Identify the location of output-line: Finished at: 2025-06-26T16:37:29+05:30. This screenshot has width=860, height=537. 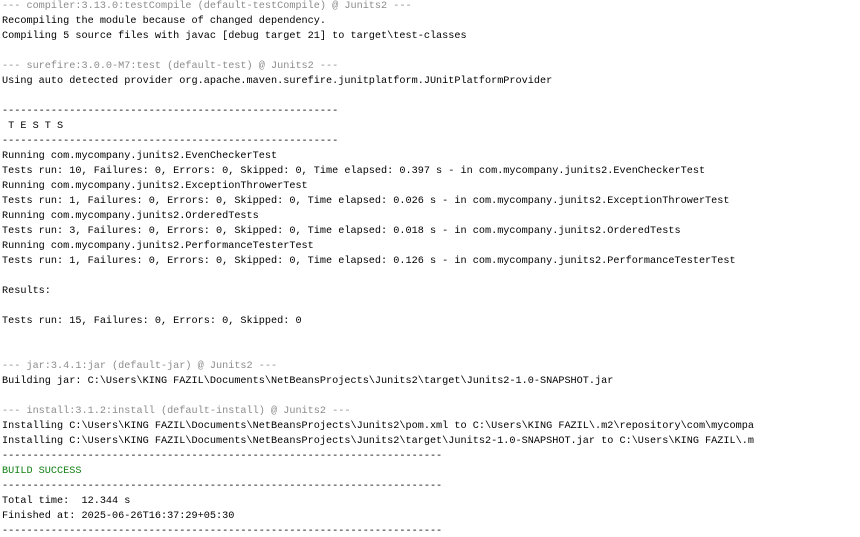
(118, 516).